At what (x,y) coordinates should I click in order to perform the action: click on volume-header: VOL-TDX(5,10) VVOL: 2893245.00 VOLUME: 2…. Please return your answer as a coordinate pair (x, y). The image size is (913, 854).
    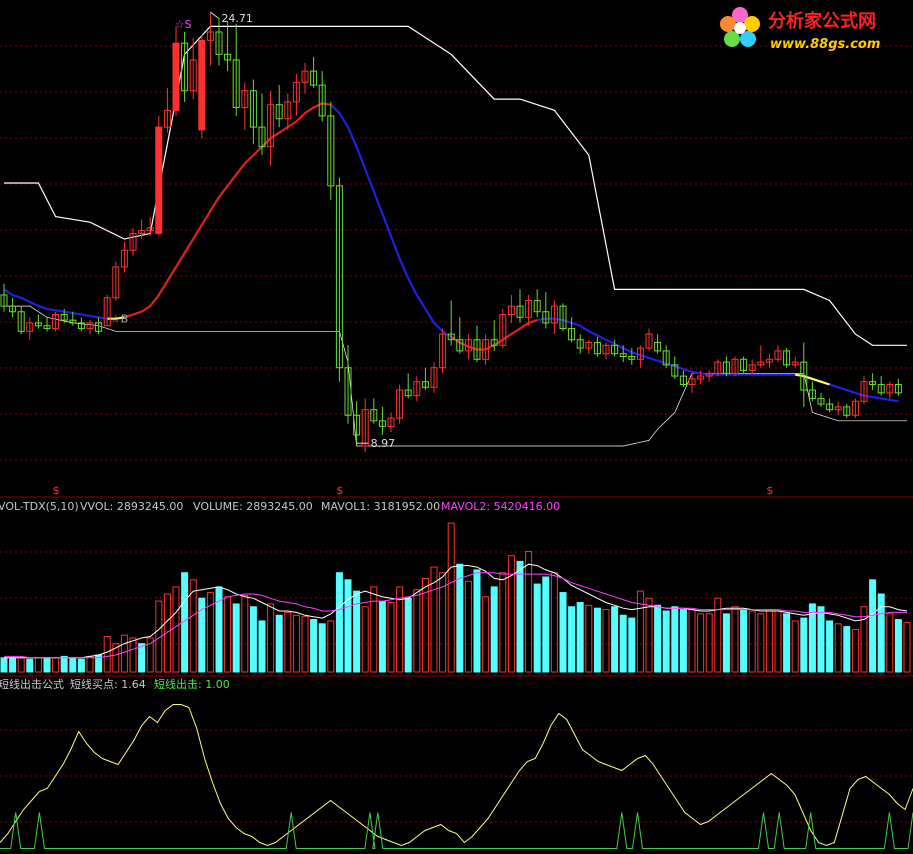
    Looking at the image, I should click on (280, 506).